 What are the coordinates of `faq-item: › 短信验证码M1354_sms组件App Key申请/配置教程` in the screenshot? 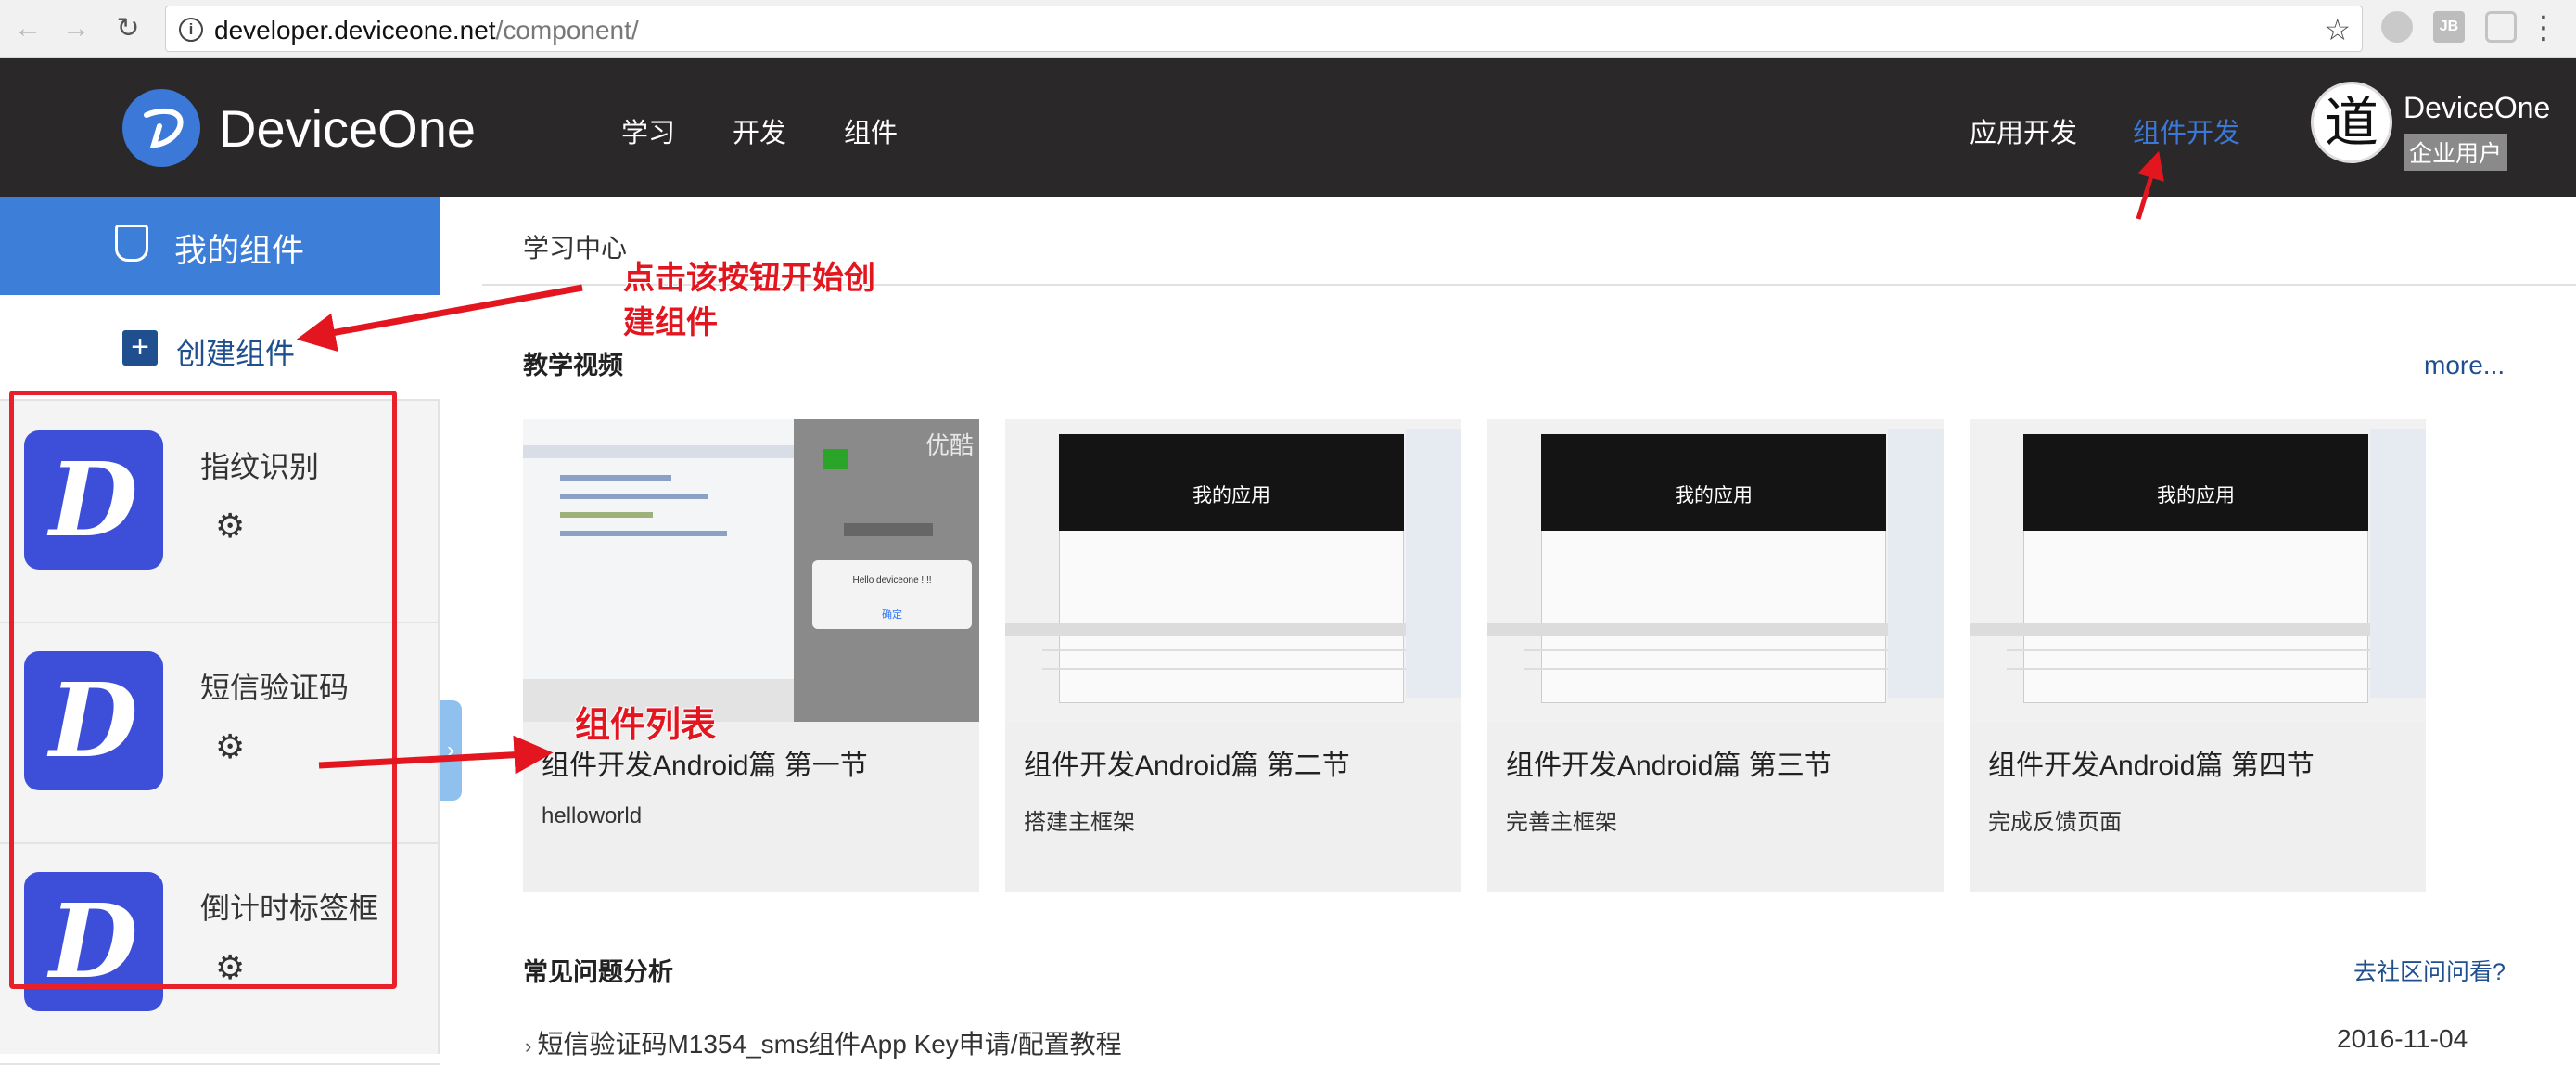 It's located at (823, 1042).